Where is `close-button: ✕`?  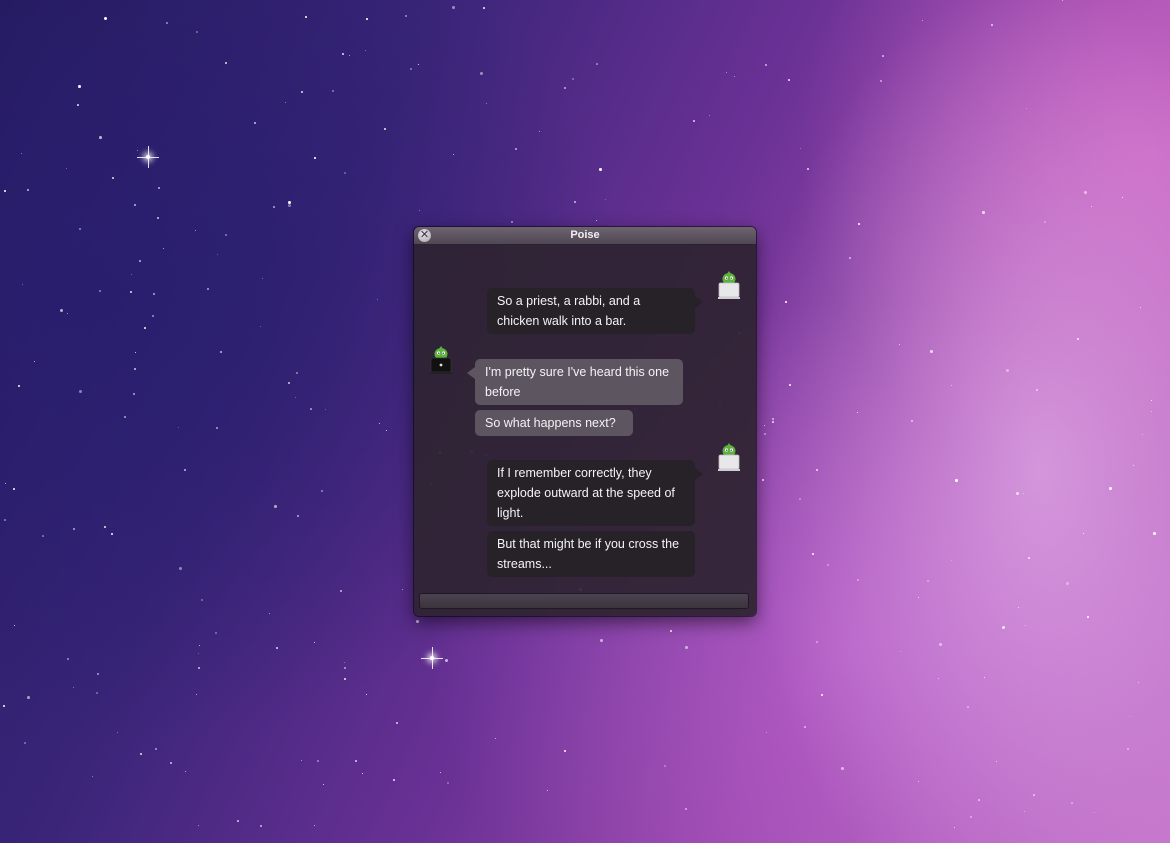 close-button: ✕ is located at coordinates (424, 235).